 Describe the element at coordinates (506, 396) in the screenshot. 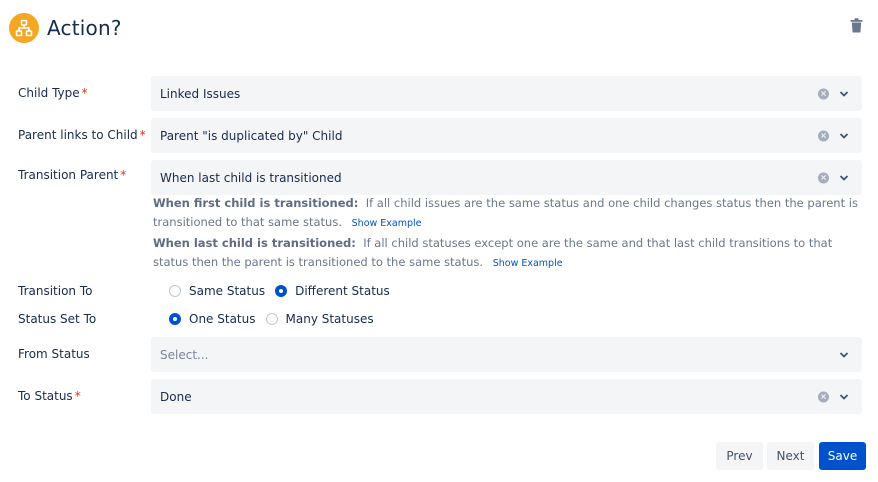

I see `to-status-select: Done` at that location.